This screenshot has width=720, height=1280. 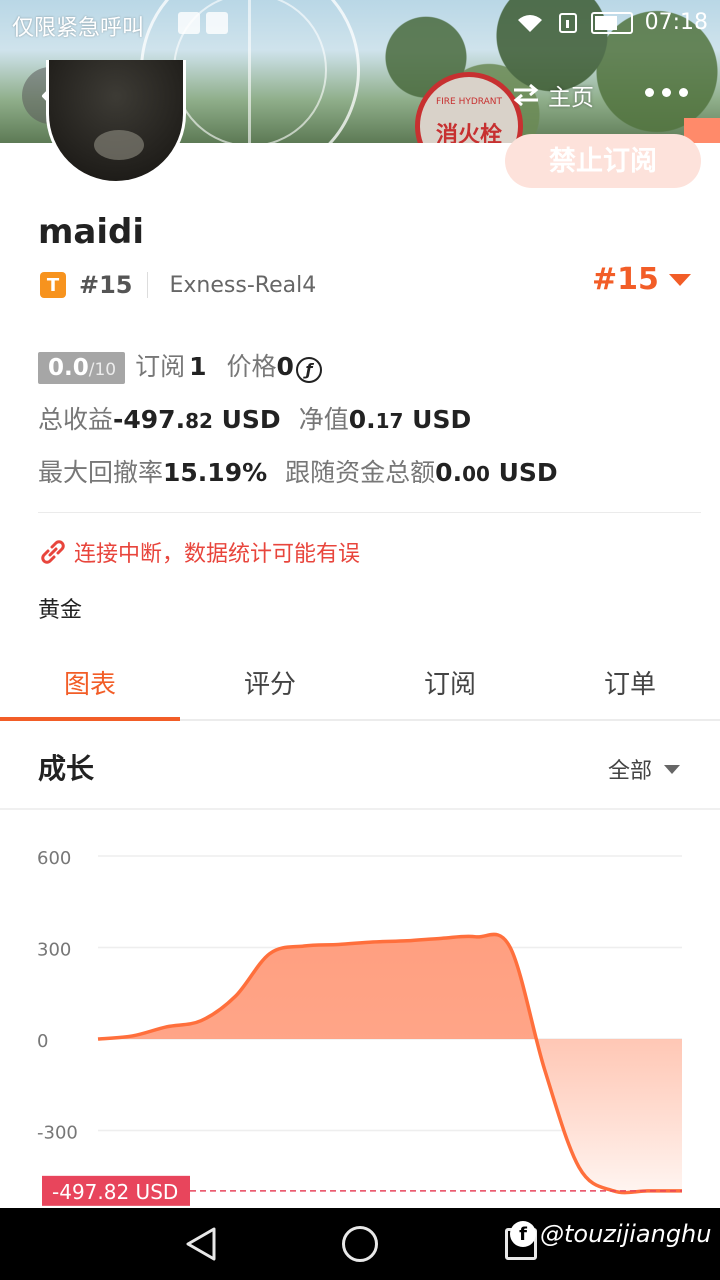 I want to click on stats-row-2: 总收益 -497.82 USD 净值 0.17 USD, so click(x=254, y=418).